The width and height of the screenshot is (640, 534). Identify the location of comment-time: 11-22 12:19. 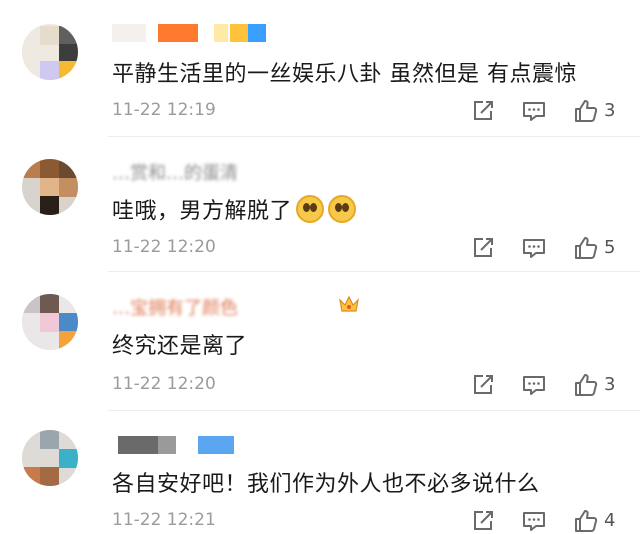
(164, 110).